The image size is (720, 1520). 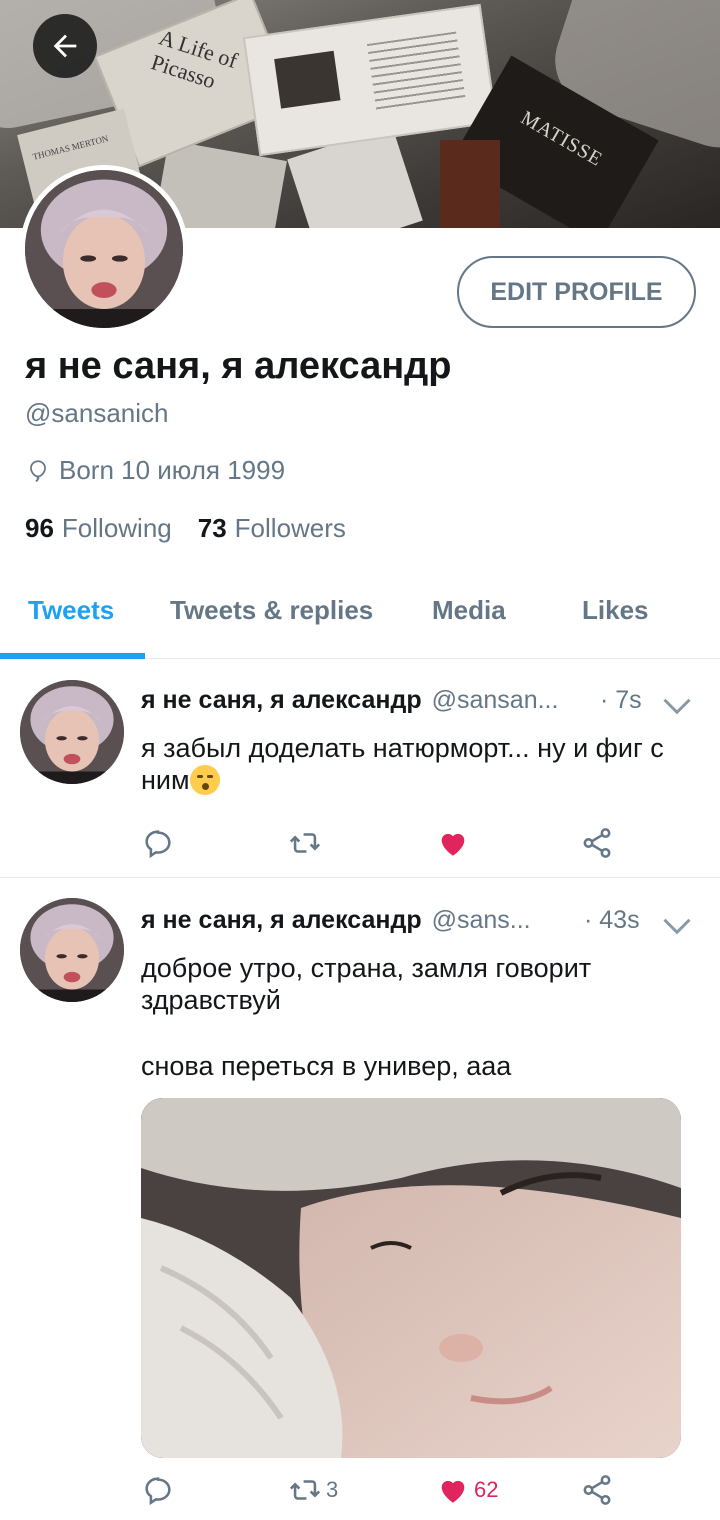 What do you see at coordinates (172, 470) in the screenshot?
I see `birthday-text: Born 10 июля 1999` at bounding box center [172, 470].